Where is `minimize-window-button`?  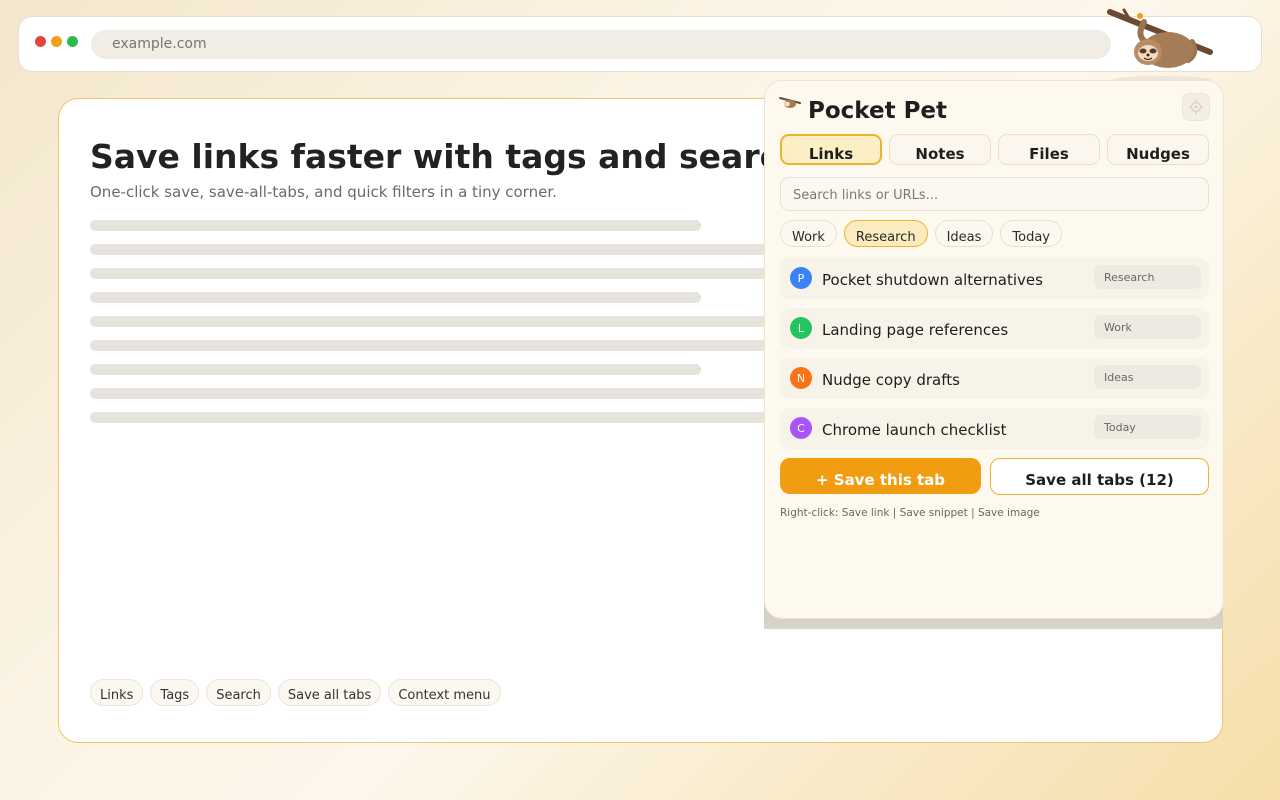 minimize-window-button is located at coordinates (56, 41).